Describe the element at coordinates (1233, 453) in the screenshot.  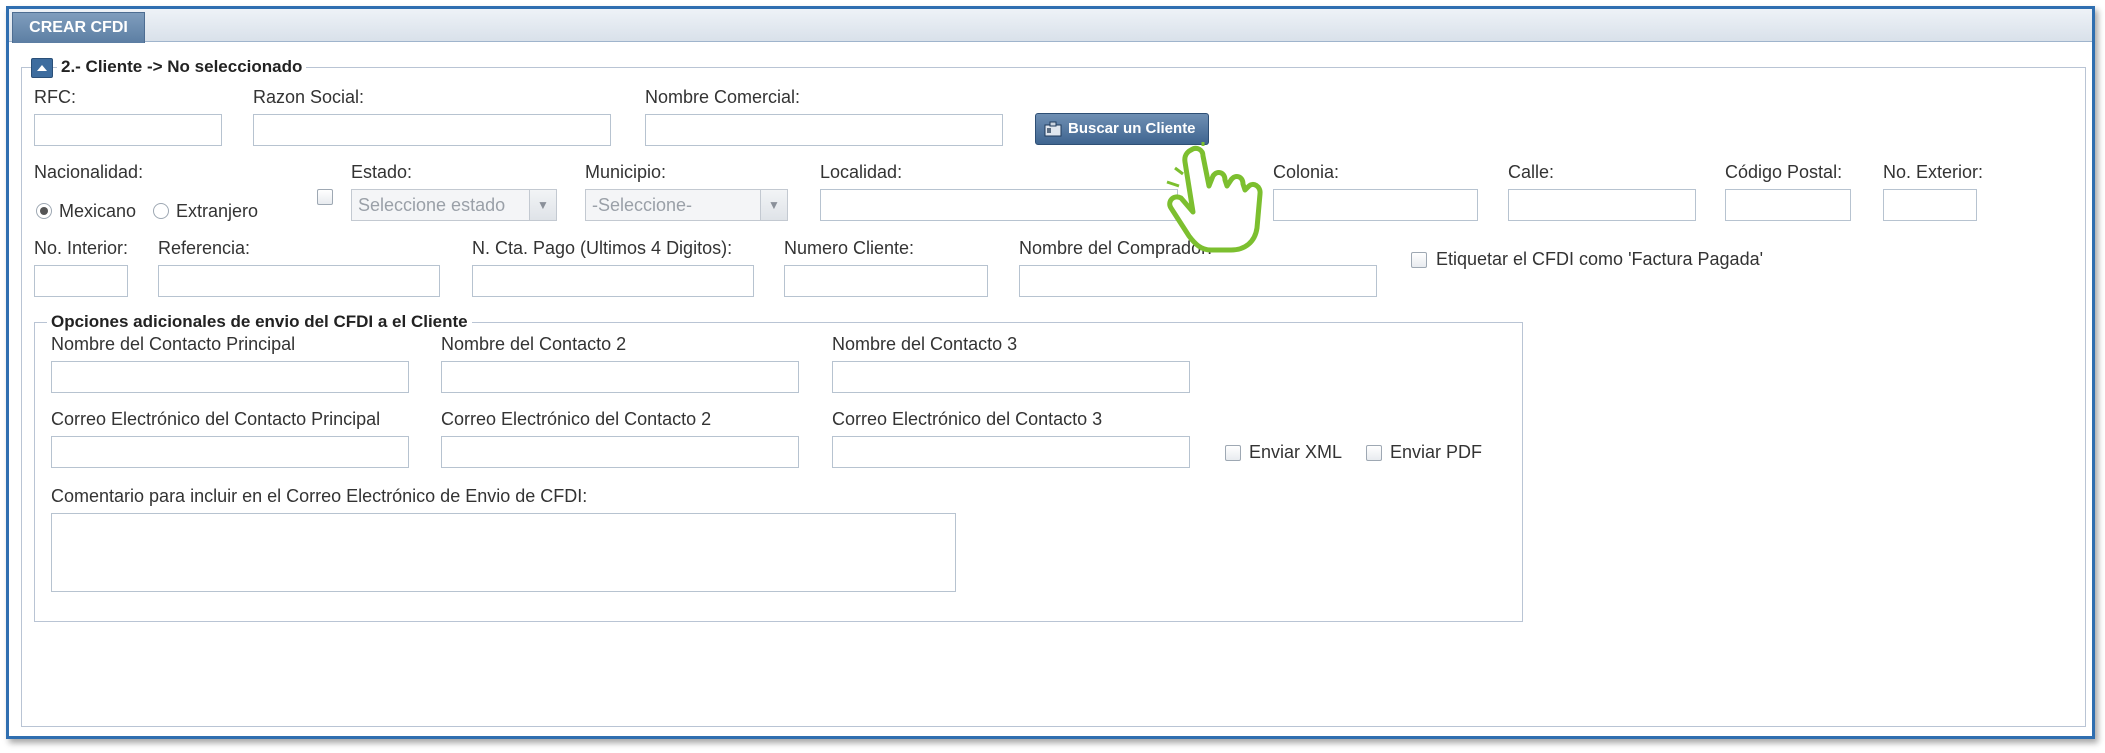
I see `enviar-xml-checkbox` at that location.